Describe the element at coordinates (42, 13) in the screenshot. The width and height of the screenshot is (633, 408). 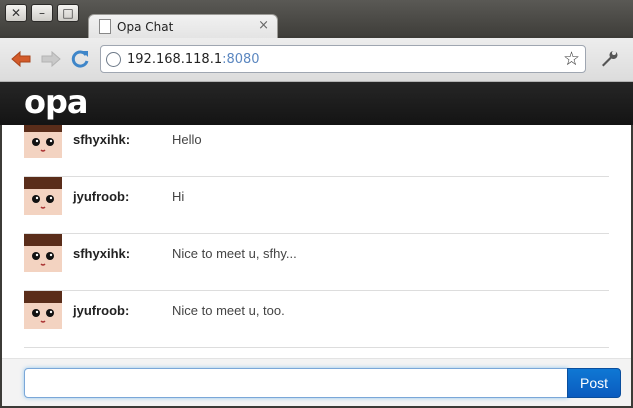
I see `window-minimize-button: –` at that location.